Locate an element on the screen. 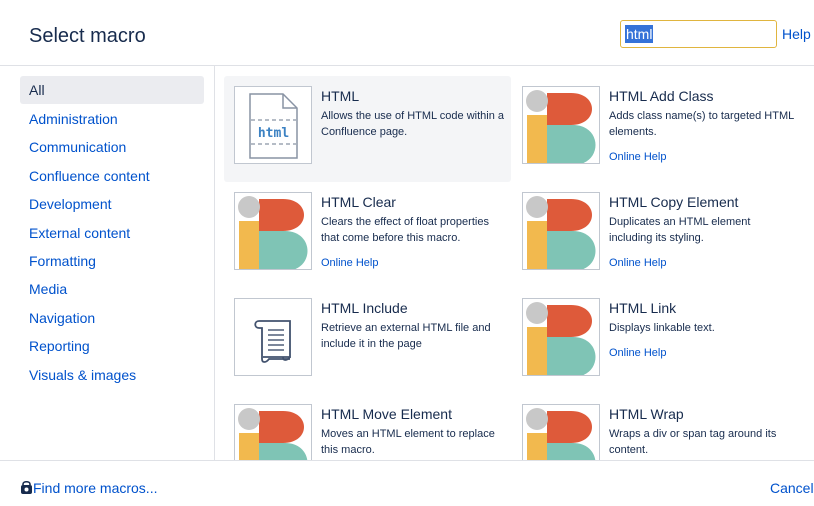 The image size is (814, 506). category-media: Media is located at coordinates (112, 289).